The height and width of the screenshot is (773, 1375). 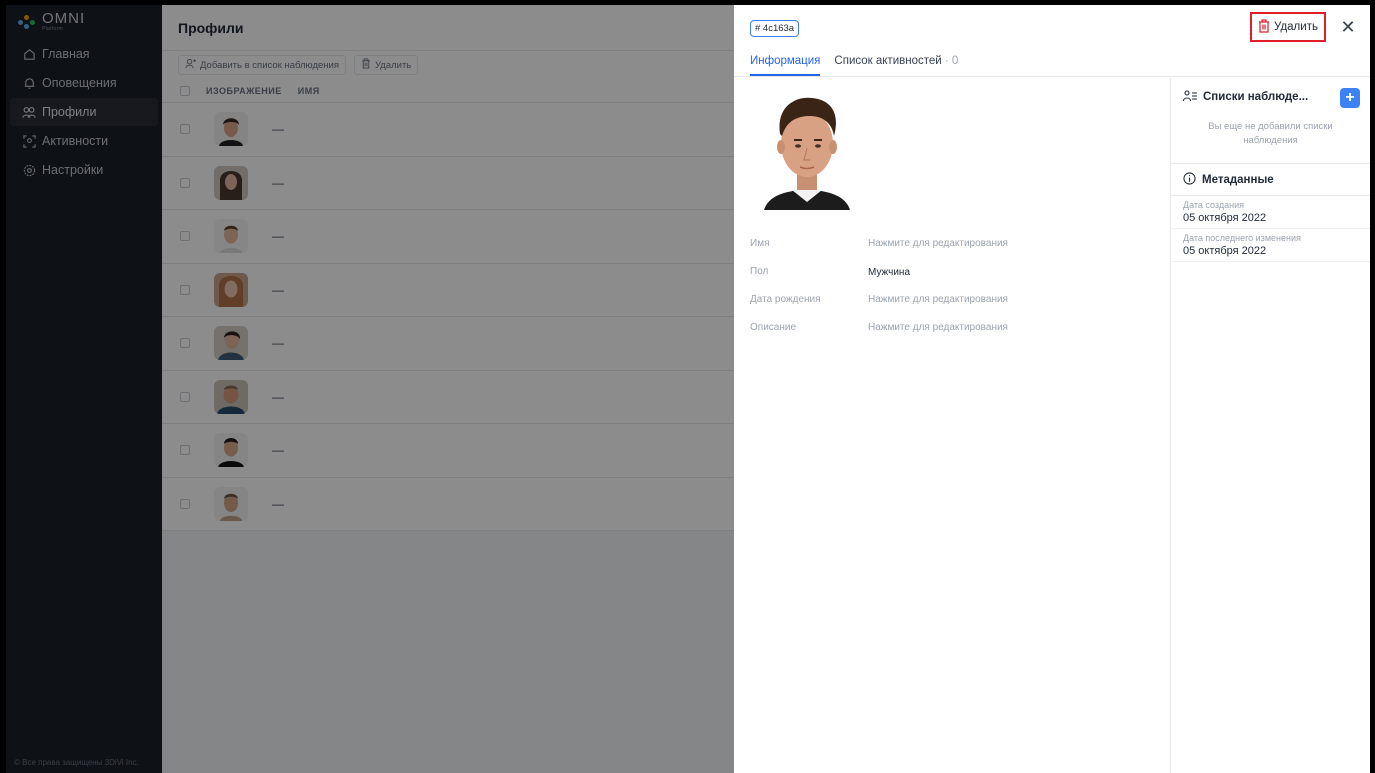 What do you see at coordinates (1225, 251) in the screenshot?
I see `modified-value: 05 октября 2022` at bounding box center [1225, 251].